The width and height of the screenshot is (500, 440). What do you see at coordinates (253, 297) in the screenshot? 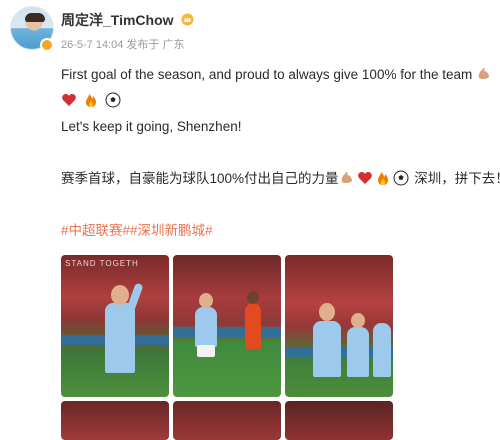
I see `opponent-head` at bounding box center [253, 297].